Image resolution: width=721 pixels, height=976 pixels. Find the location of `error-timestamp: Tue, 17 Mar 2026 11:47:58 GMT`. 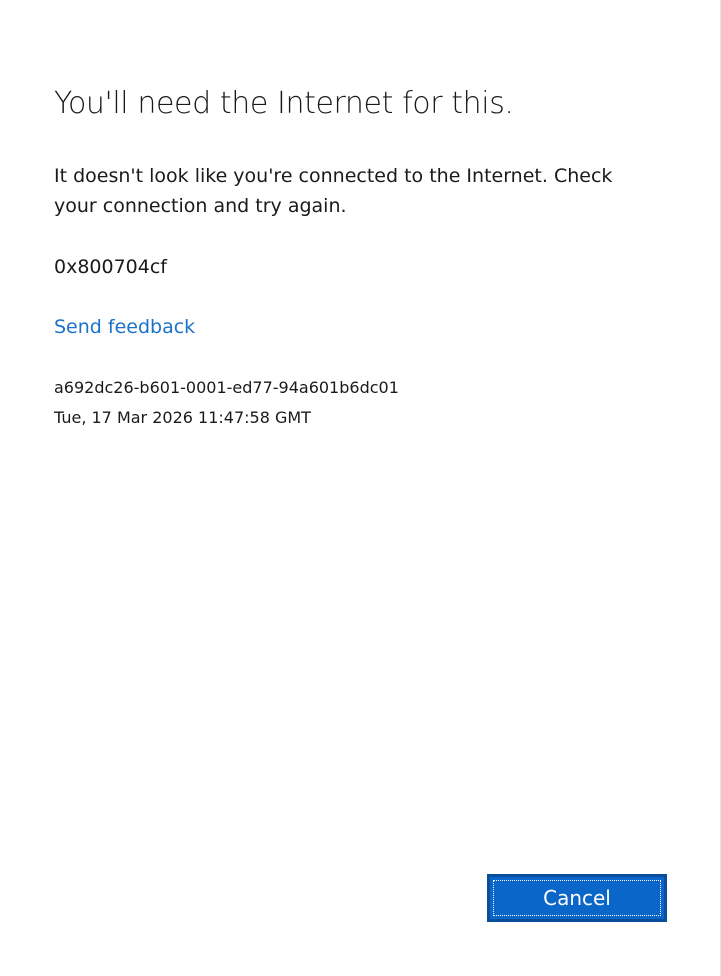

error-timestamp: Tue, 17 Mar 2026 11:47:58 GMT is located at coordinates (182, 417).